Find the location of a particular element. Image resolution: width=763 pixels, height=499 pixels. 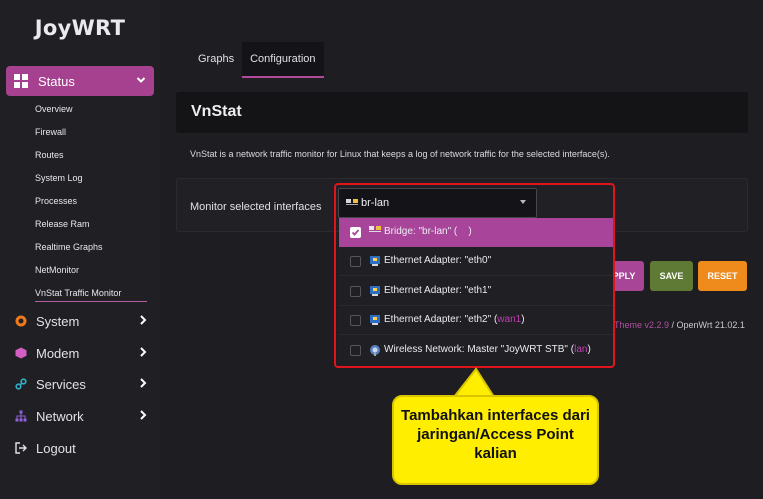

tab-configuration: Configuration is located at coordinates (283, 60).